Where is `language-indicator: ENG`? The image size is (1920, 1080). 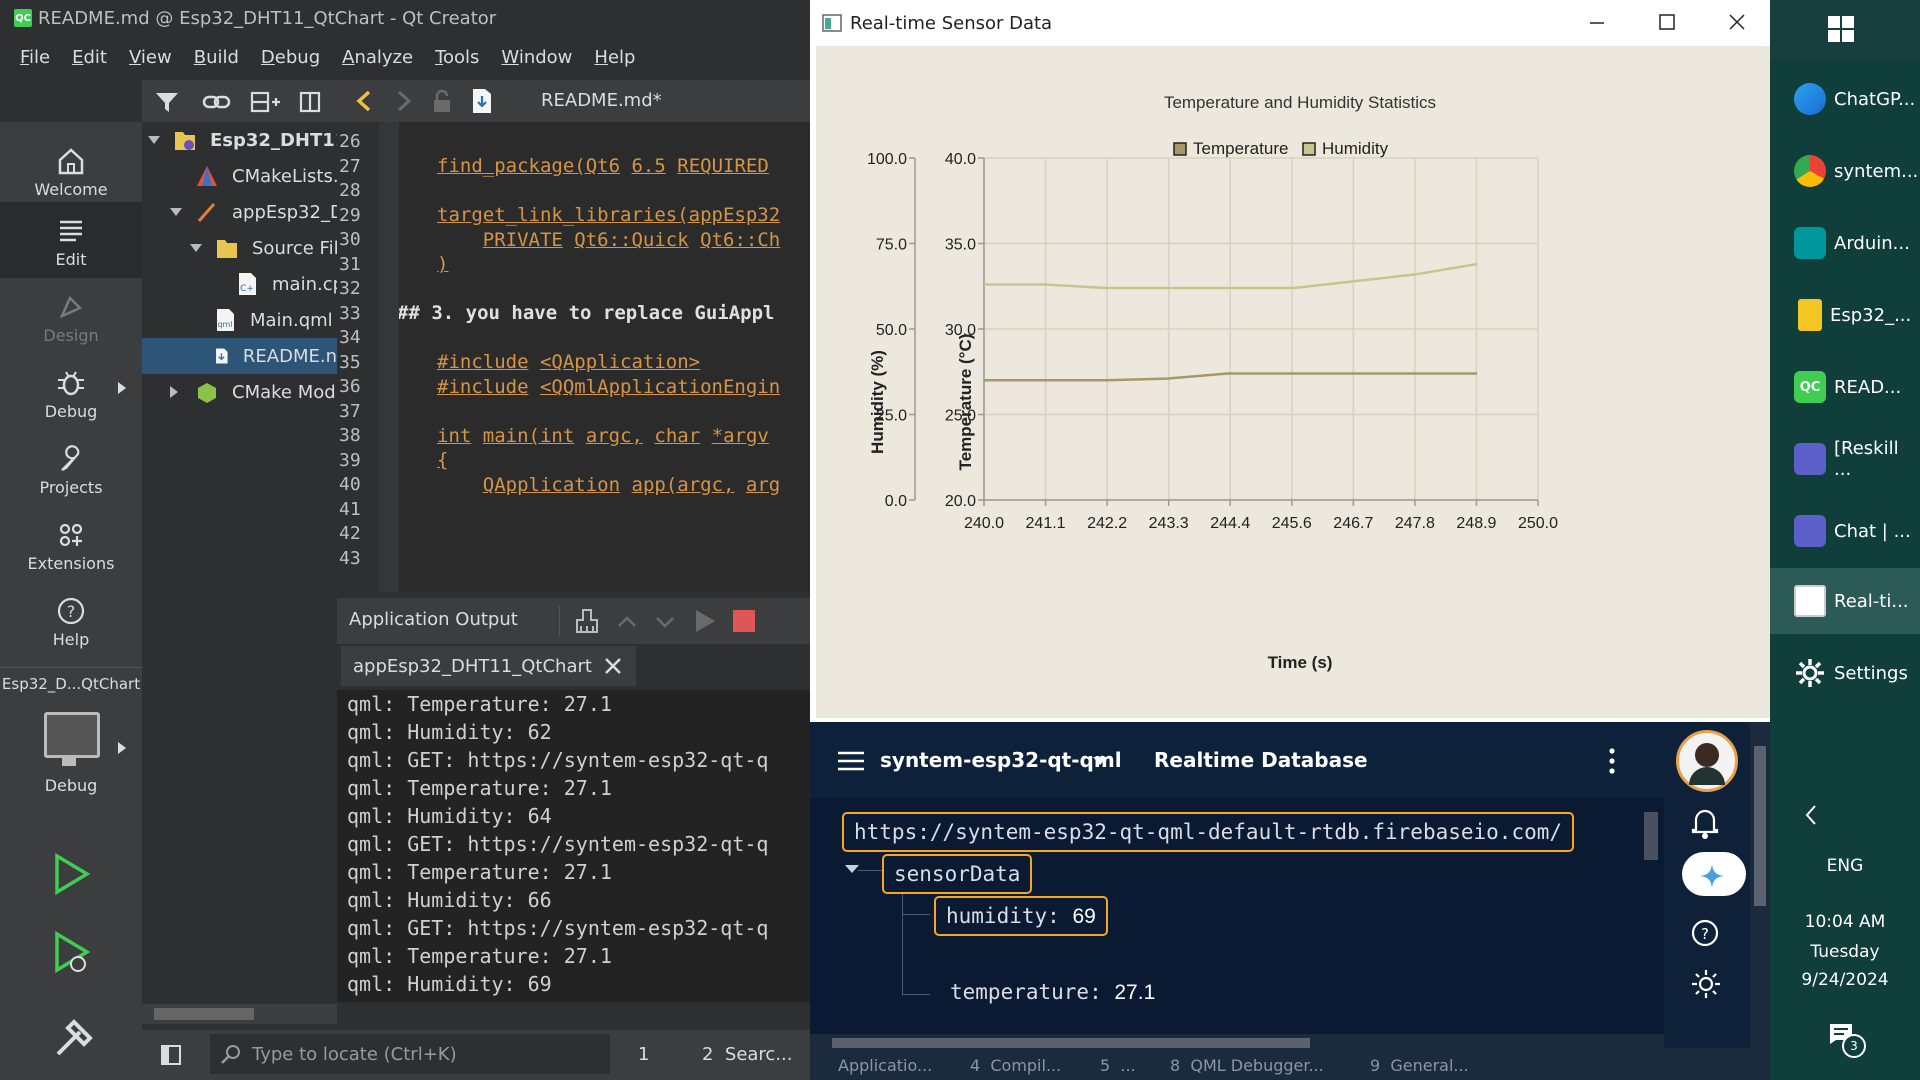
language-indicator: ENG is located at coordinates (1845, 866).